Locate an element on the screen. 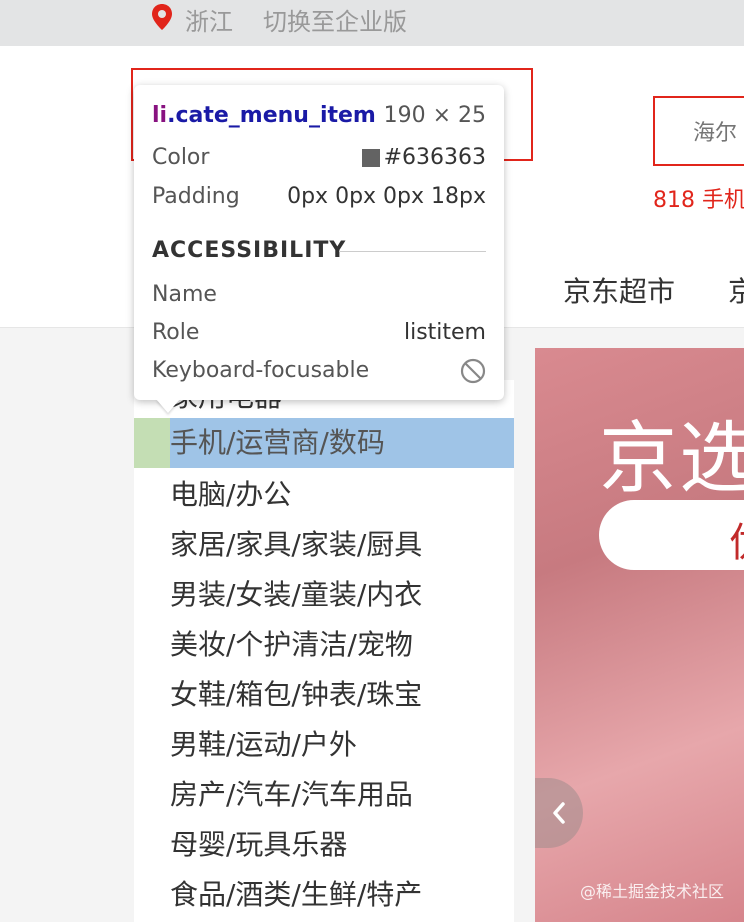  category-item: 电脑/办公 is located at coordinates (324, 495).